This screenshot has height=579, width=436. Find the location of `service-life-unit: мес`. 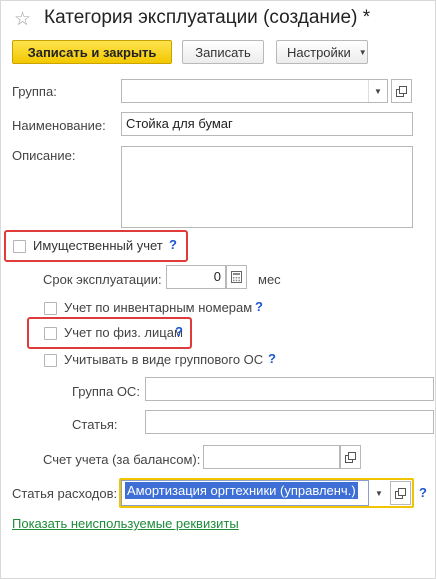

service-life-unit: мес is located at coordinates (269, 279).